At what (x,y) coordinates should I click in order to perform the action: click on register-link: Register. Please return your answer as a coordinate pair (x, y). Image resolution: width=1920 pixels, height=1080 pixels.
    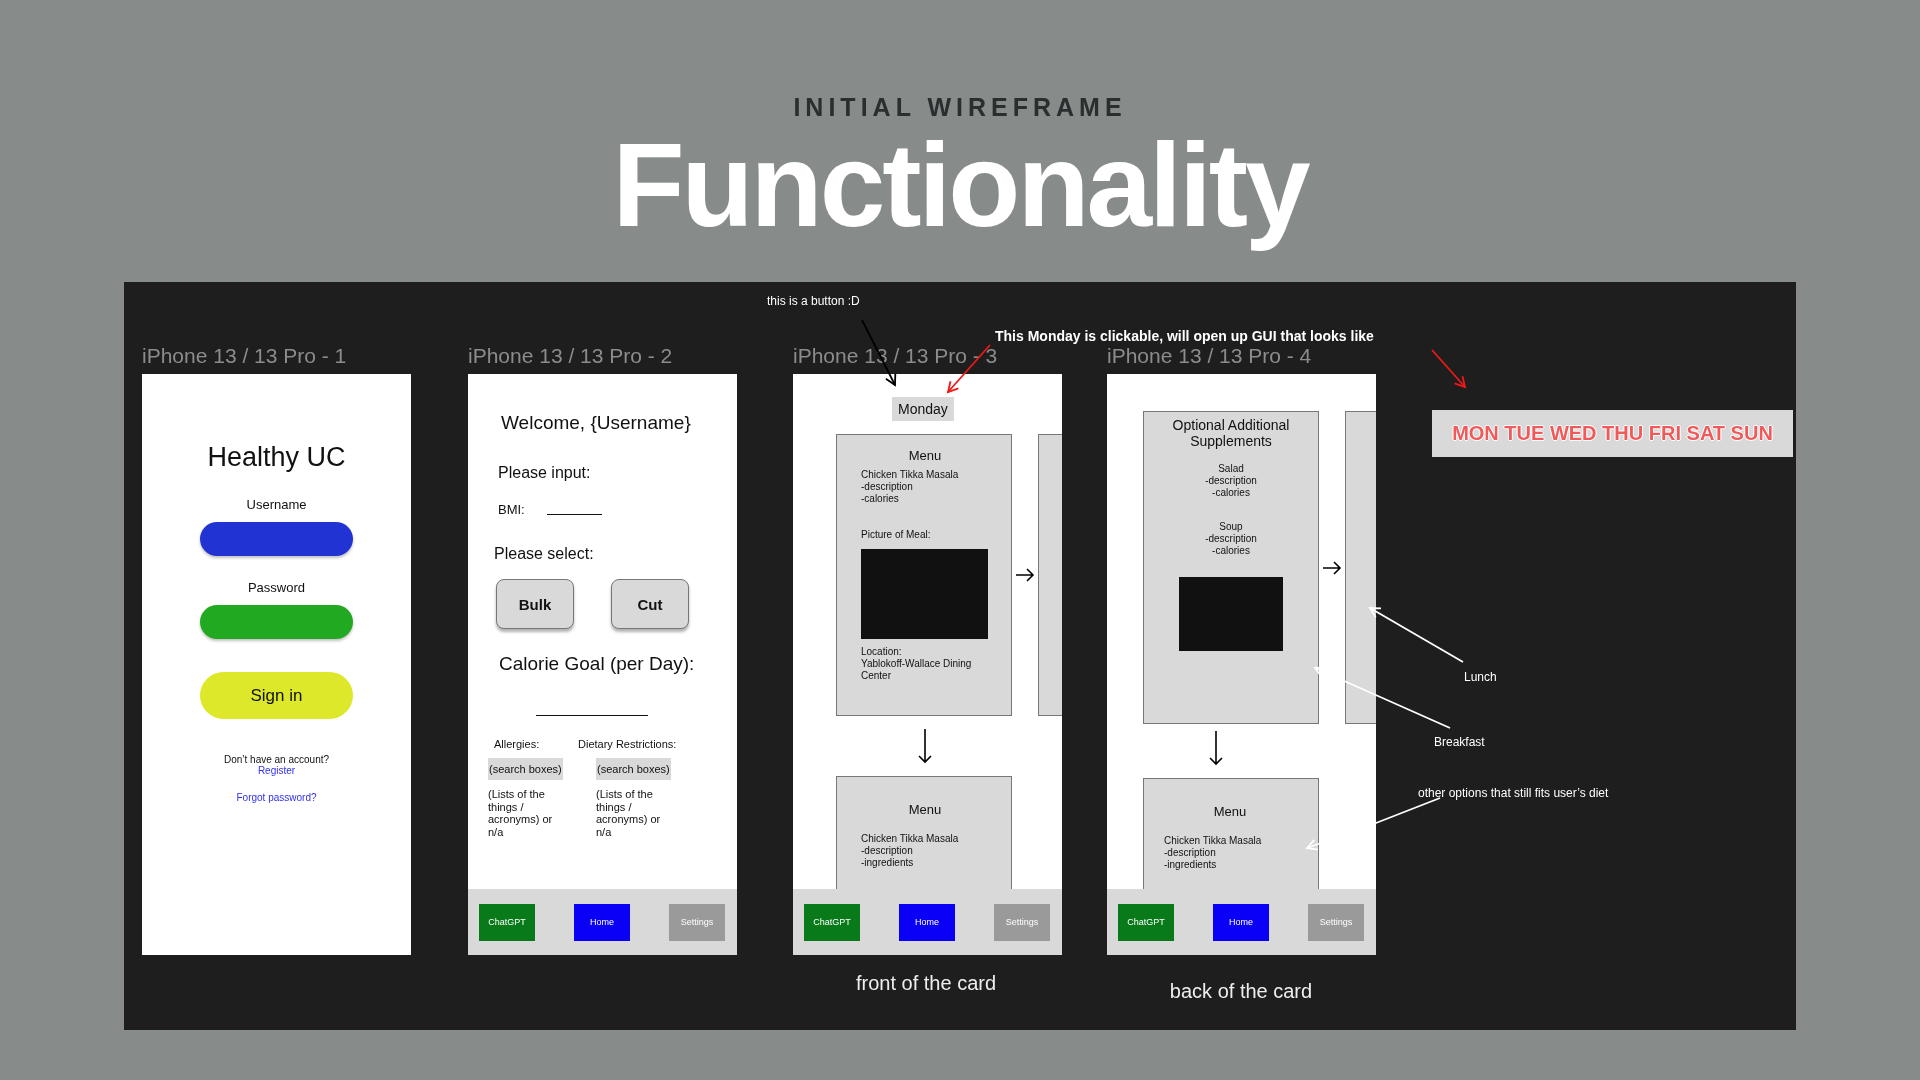
    Looking at the image, I should click on (276, 770).